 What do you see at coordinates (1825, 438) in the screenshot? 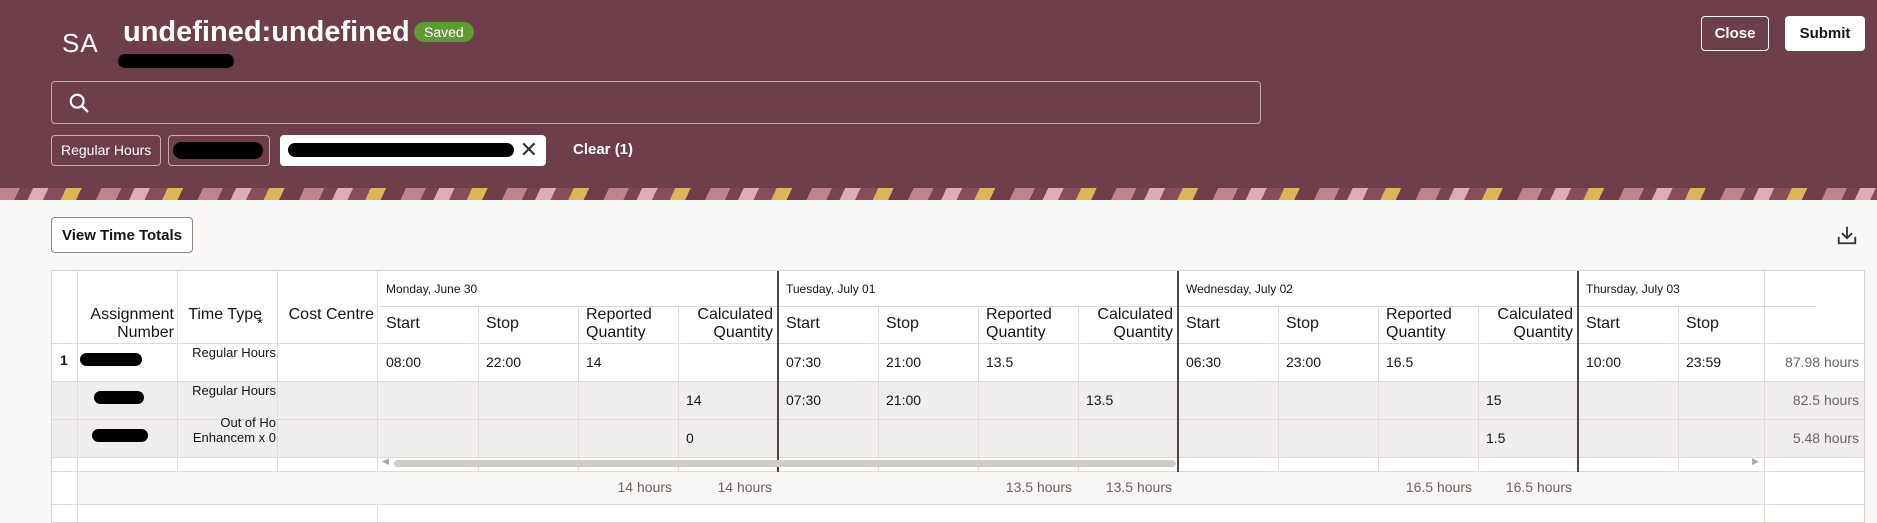
I see `row-total: 5.48 hours` at bounding box center [1825, 438].